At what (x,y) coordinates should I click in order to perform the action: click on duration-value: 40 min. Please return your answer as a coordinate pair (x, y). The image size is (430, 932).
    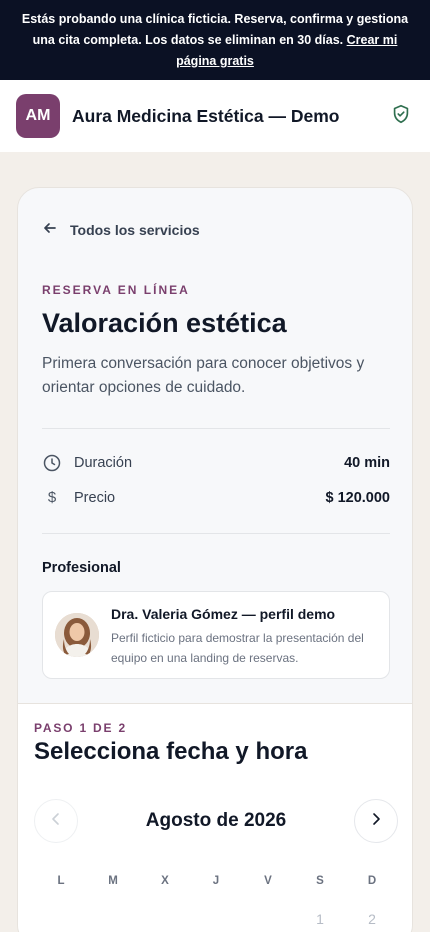
    Looking at the image, I should click on (367, 463).